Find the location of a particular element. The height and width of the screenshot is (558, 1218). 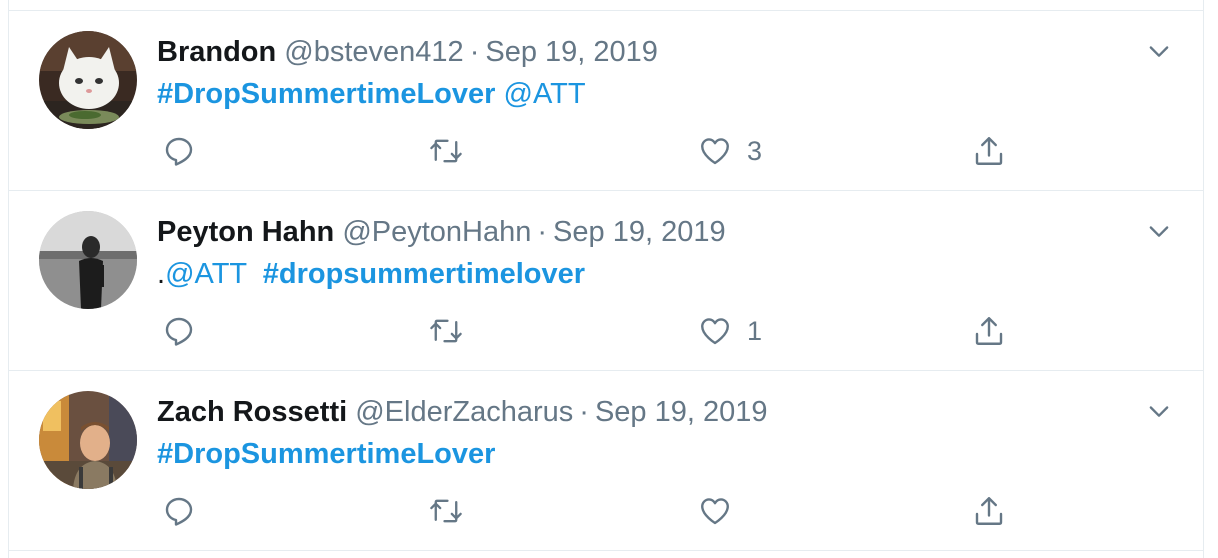

tweet-text: .@ATT #dropsummertimelover is located at coordinates (371, 274).